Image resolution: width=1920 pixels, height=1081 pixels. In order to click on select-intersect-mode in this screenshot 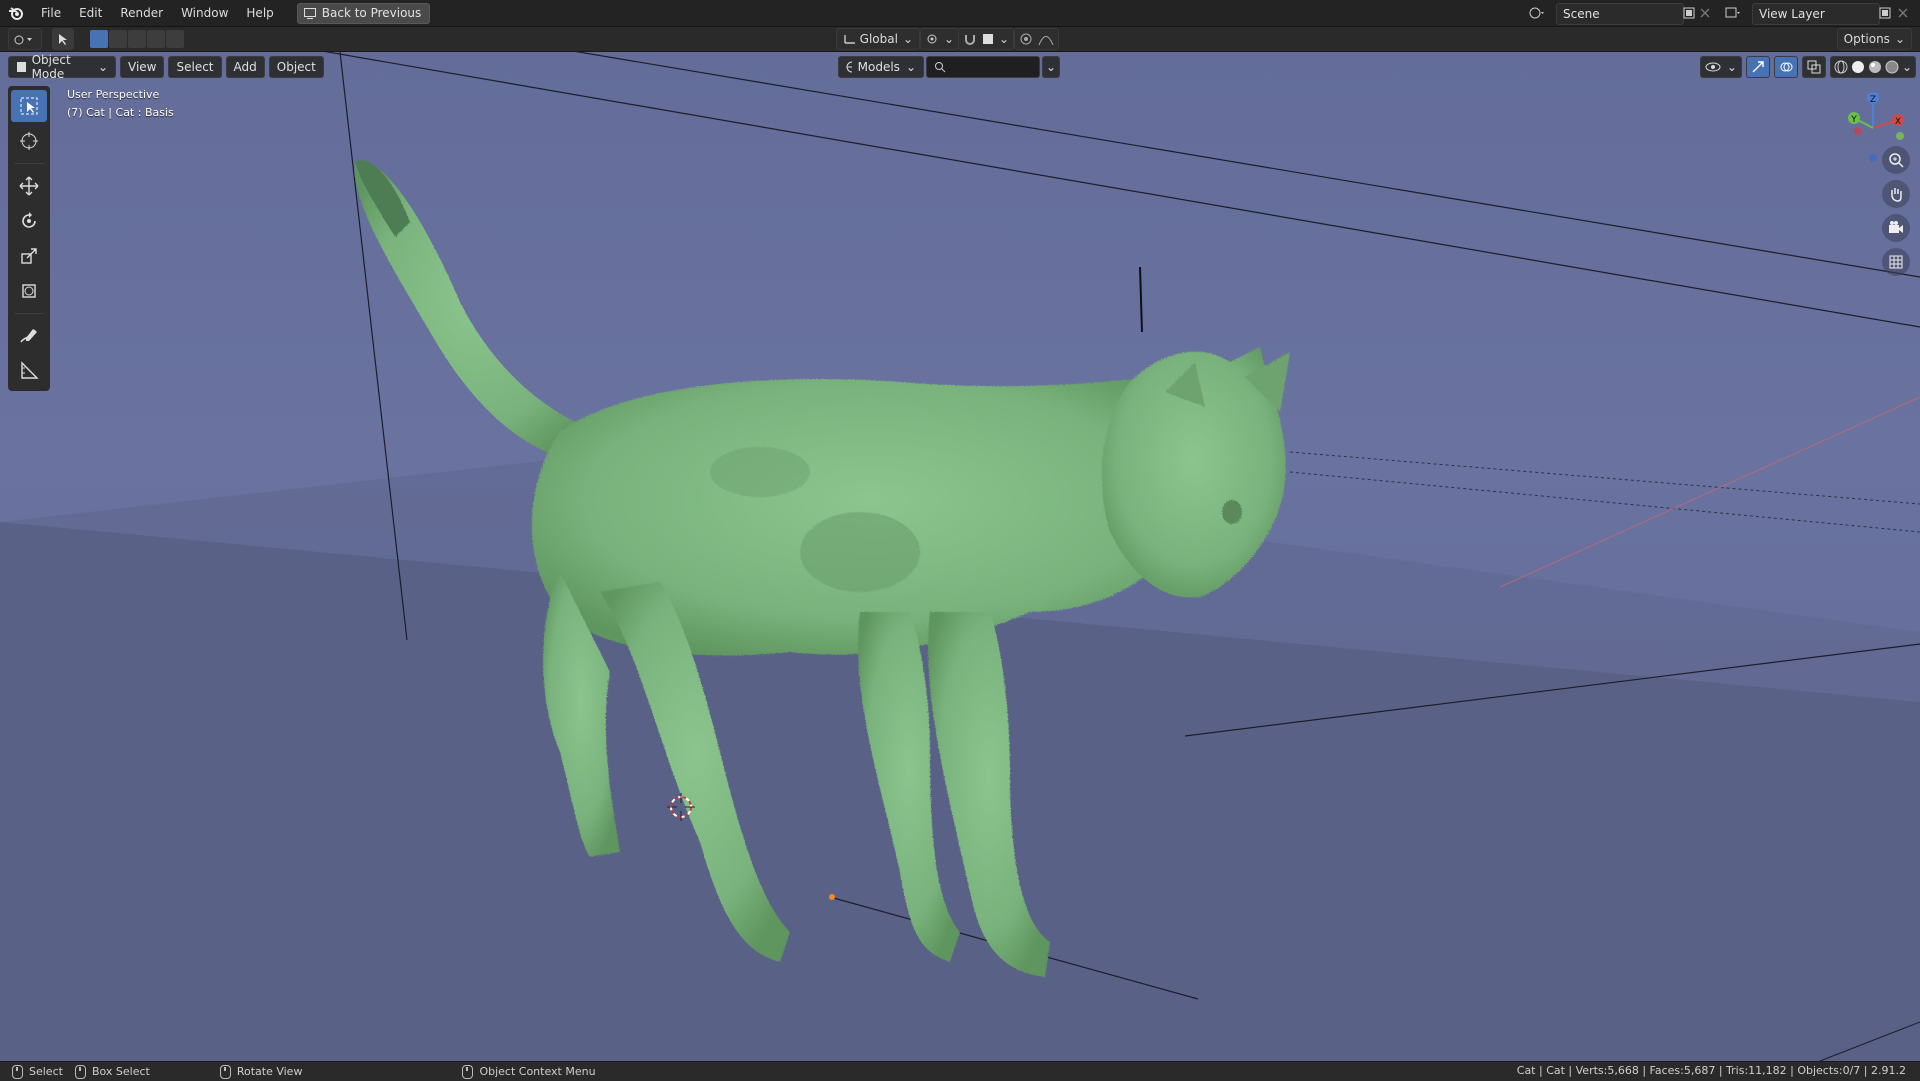, I will do `click(175, 39)`.